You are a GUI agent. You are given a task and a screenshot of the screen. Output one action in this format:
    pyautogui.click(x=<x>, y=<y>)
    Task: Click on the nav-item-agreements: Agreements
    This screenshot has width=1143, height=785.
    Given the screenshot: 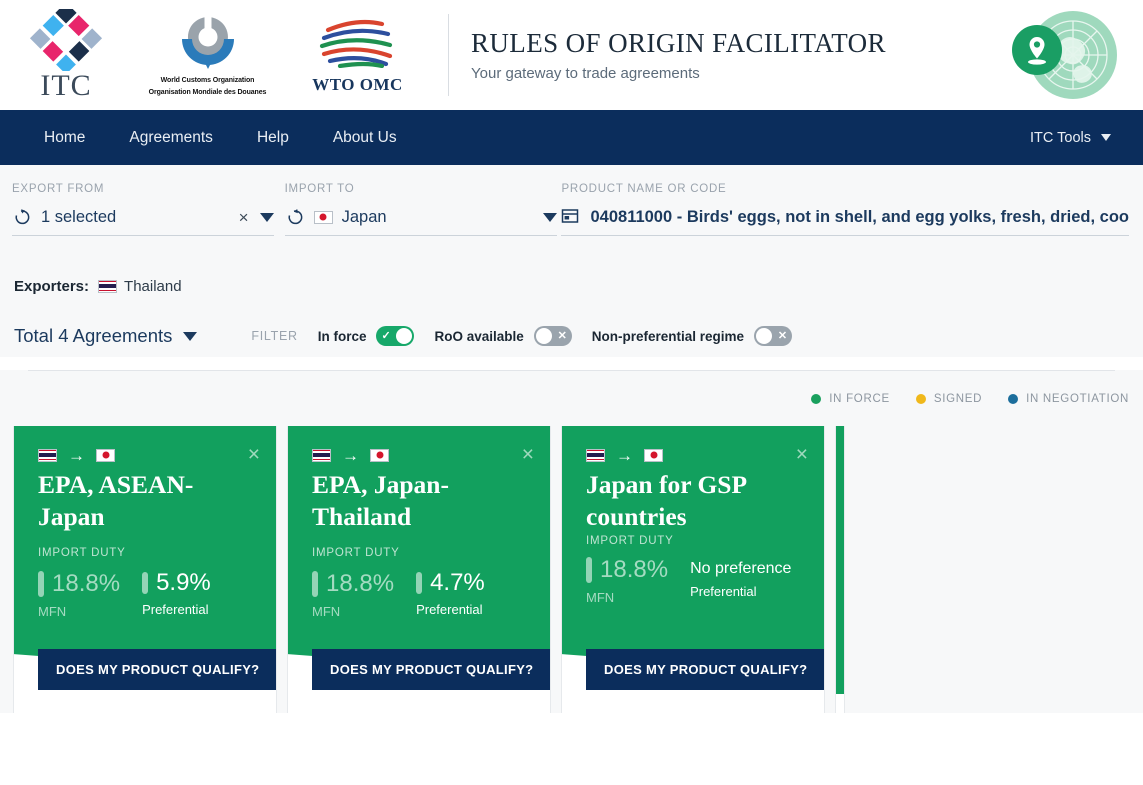 What is the action you would take?
    pyautogui.click(x=171, y=138)
    